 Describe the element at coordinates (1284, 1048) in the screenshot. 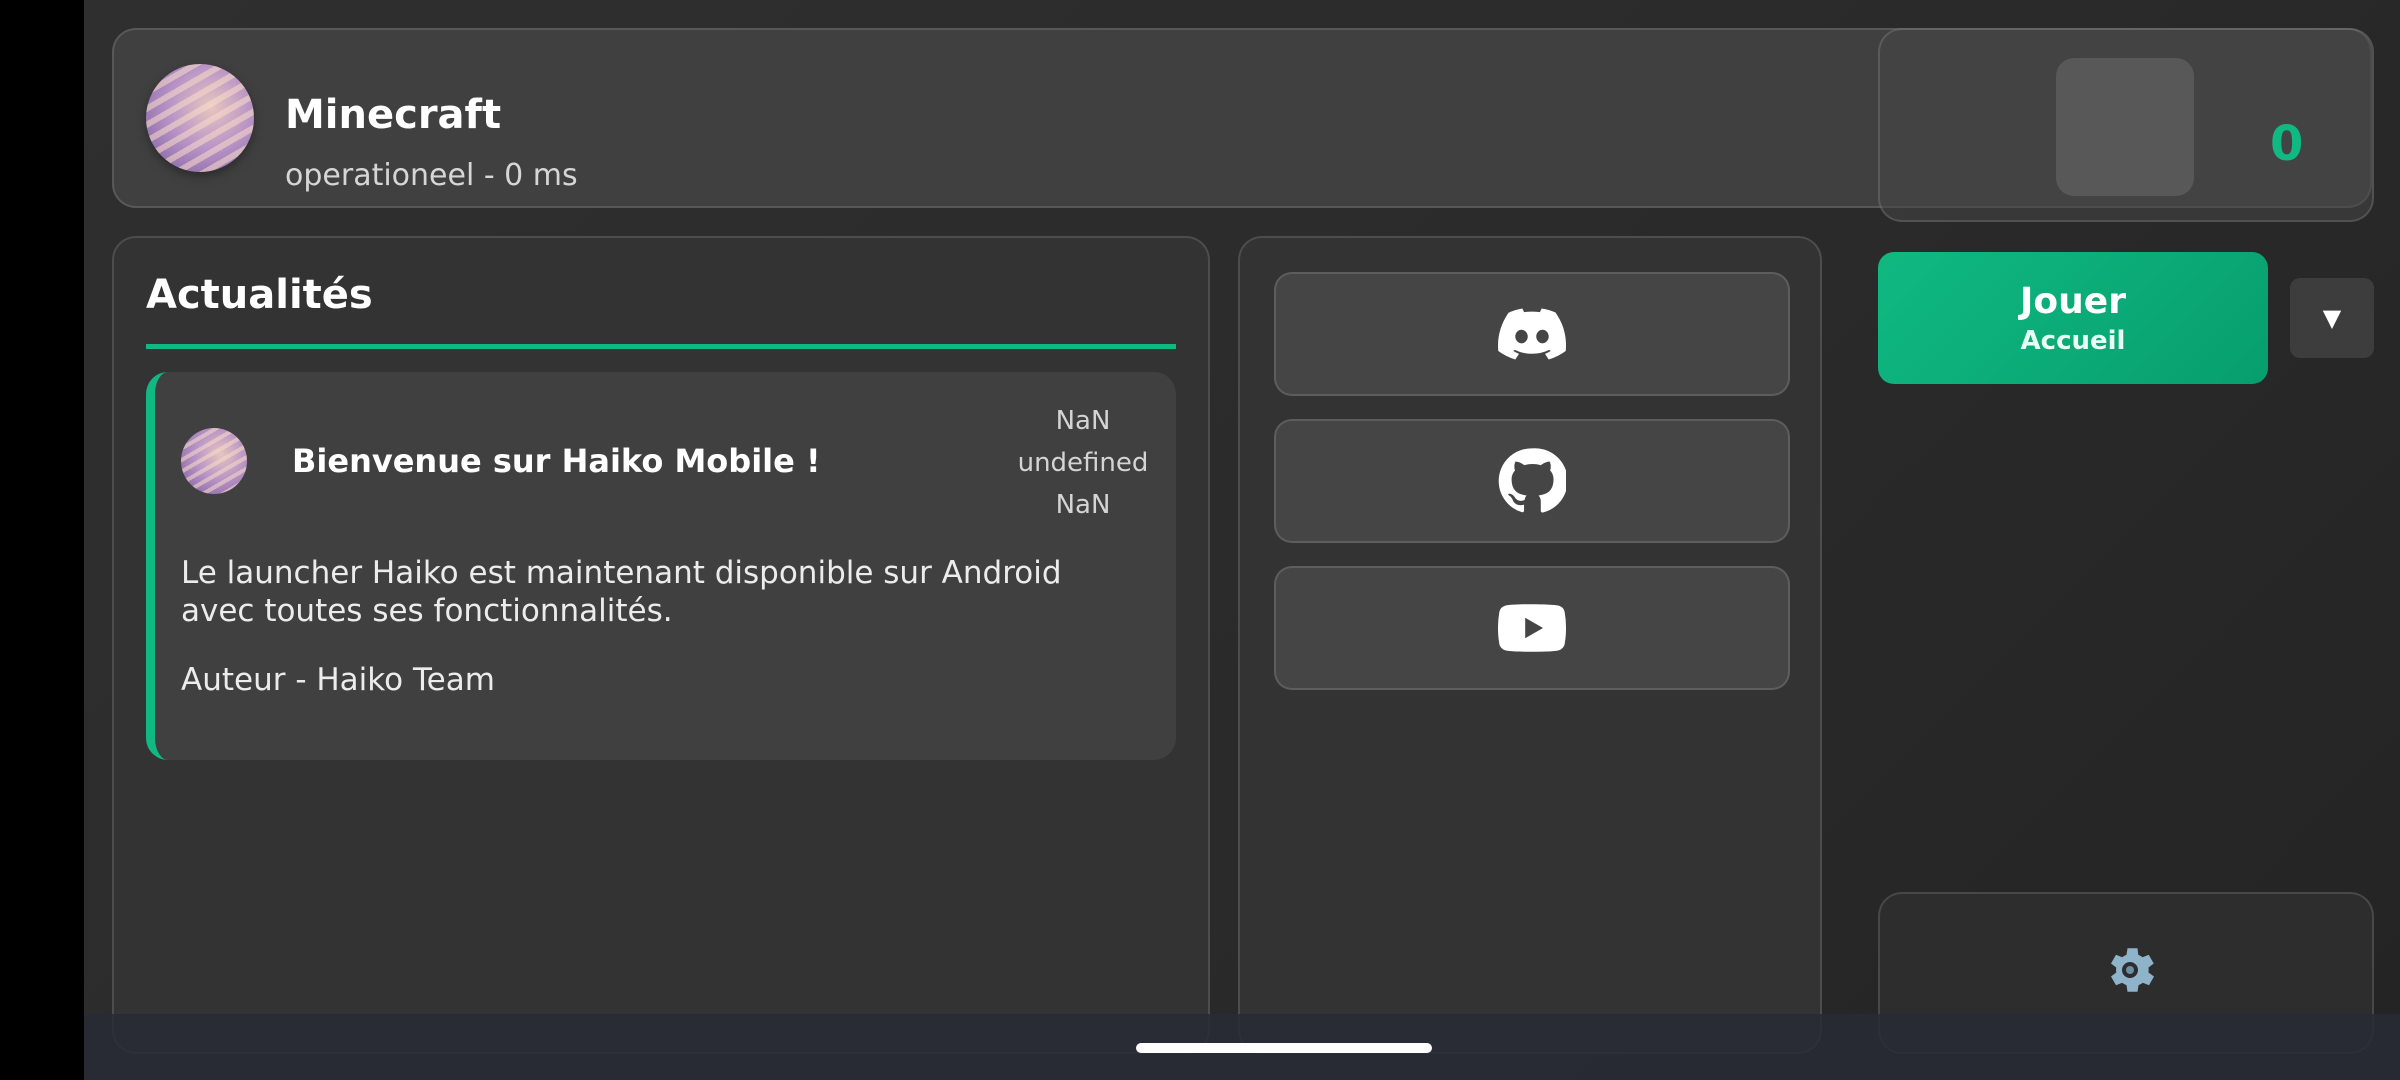

I see `home-gesture-bar` at that location.